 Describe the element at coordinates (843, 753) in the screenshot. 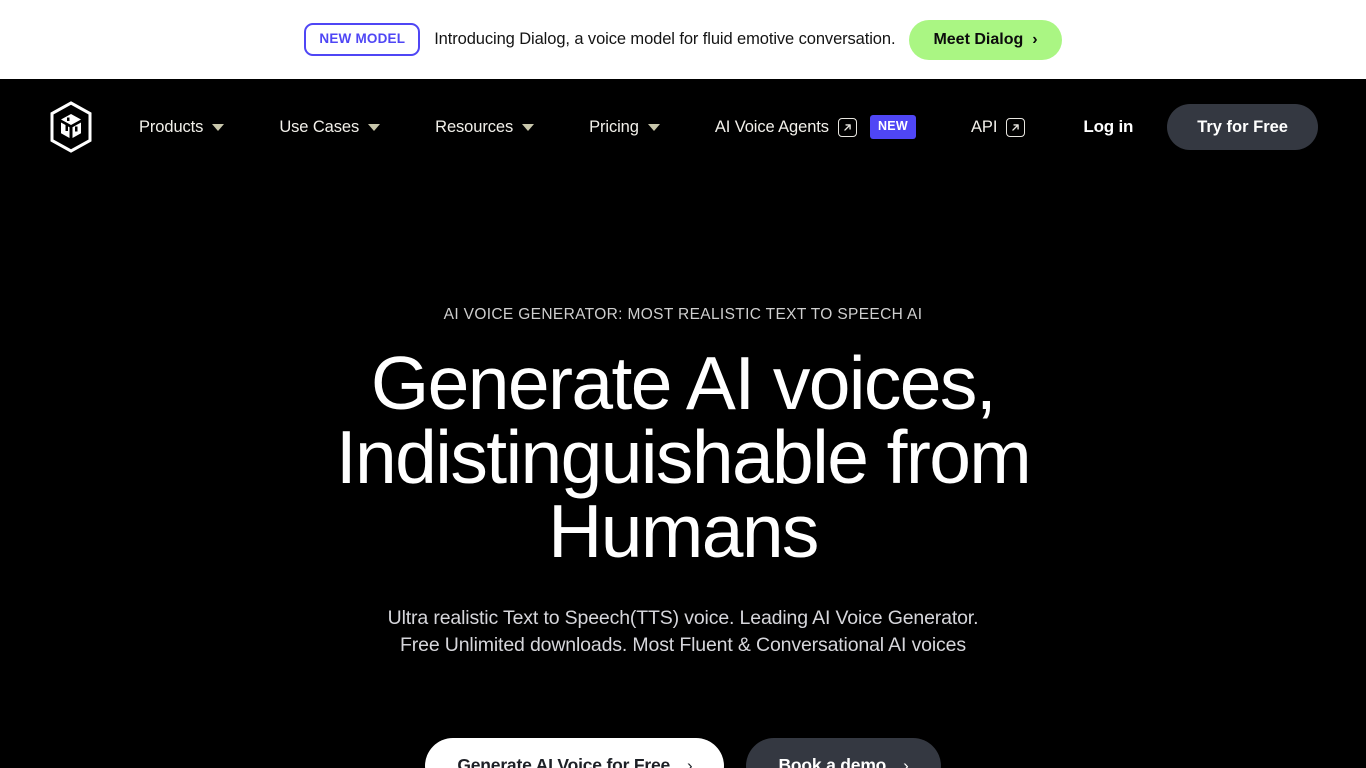

I see `book-a-demo-button: Book a demo ›` at that location.